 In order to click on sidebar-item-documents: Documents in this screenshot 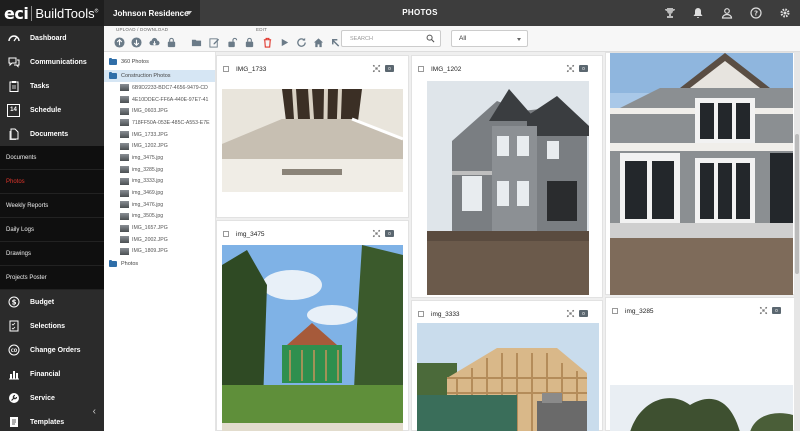, I will do `click(52, 134)`.